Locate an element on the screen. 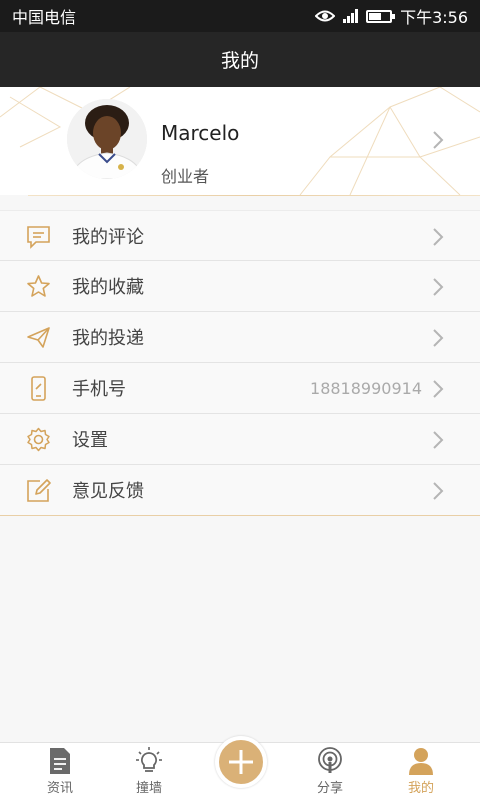 This screenshot has height=800, width=480. comment-icon is located at coordinates (38, 237).